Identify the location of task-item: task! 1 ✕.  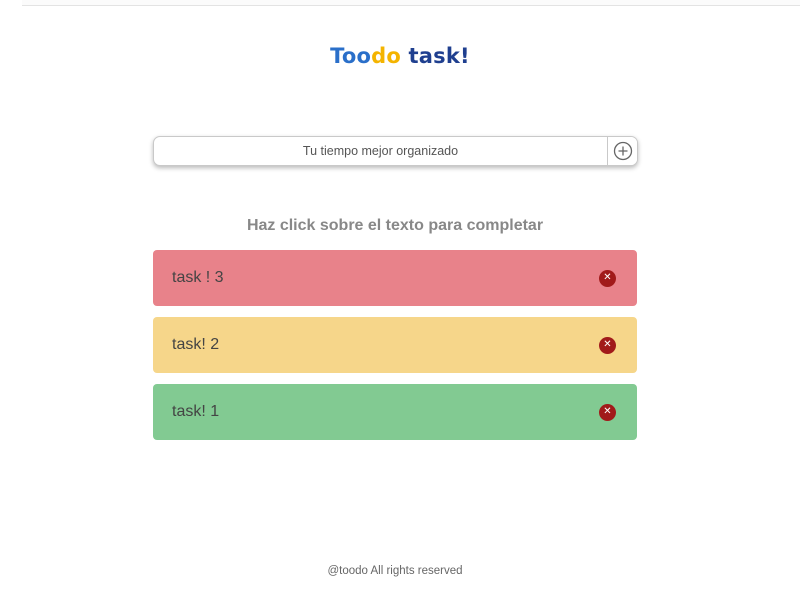
(395, 412).